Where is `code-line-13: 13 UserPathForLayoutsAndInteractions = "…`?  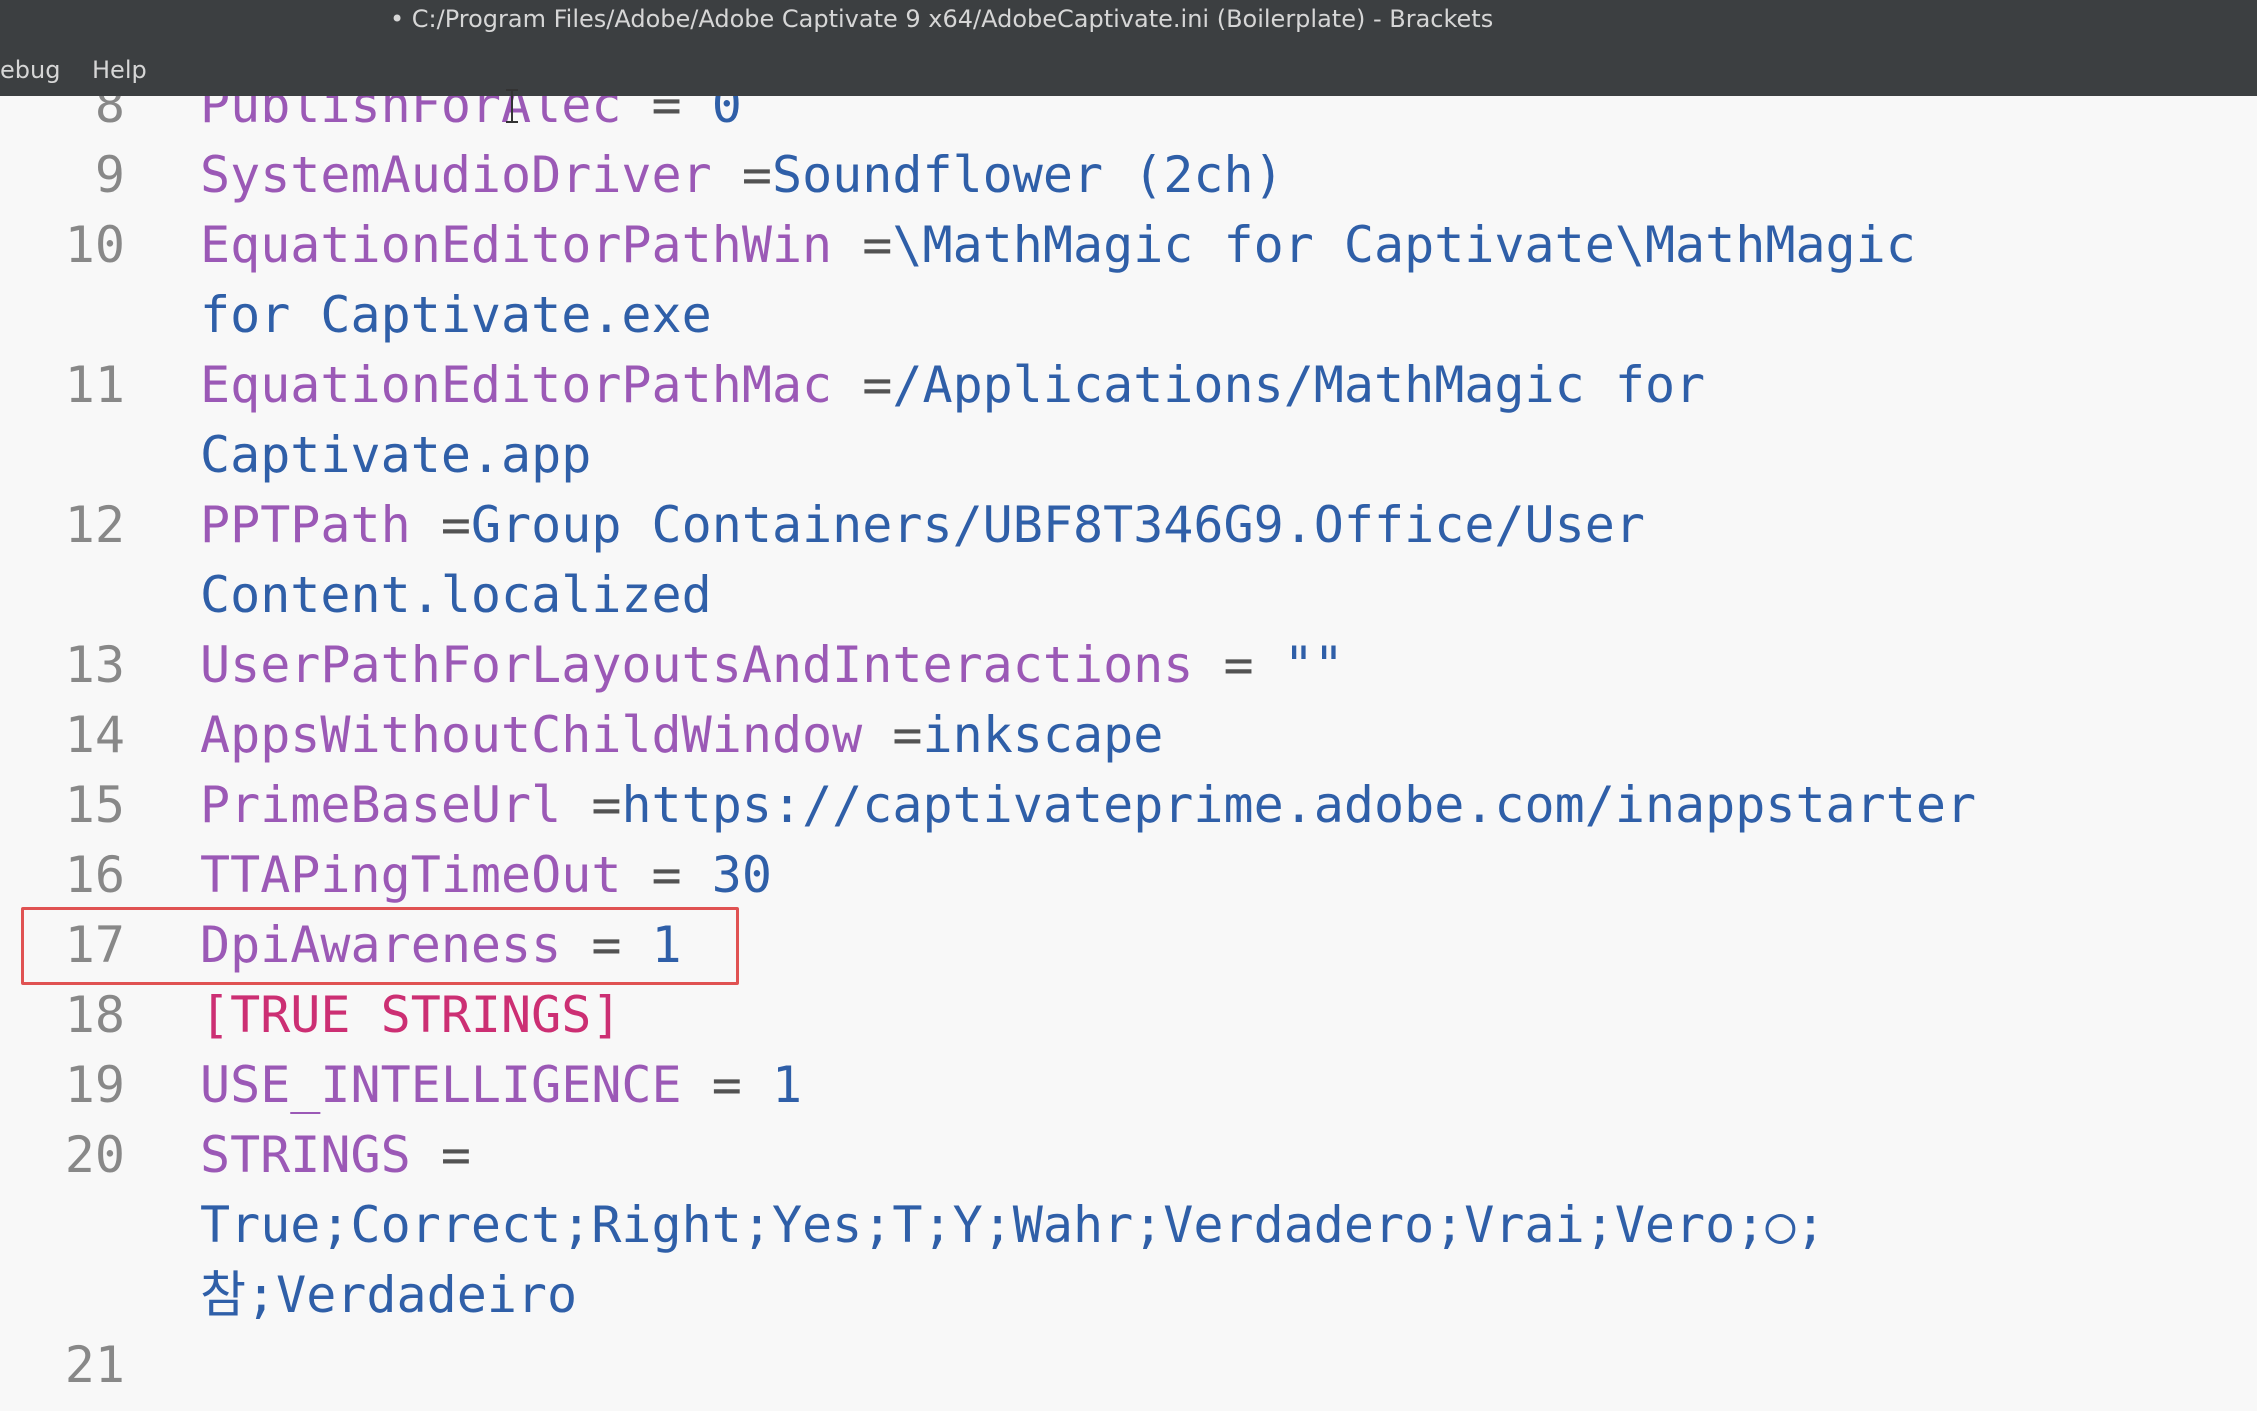
code-line-13: 13 UserPathForLayoutsAndInteractions = "… is located at coordinates (1128, 665).